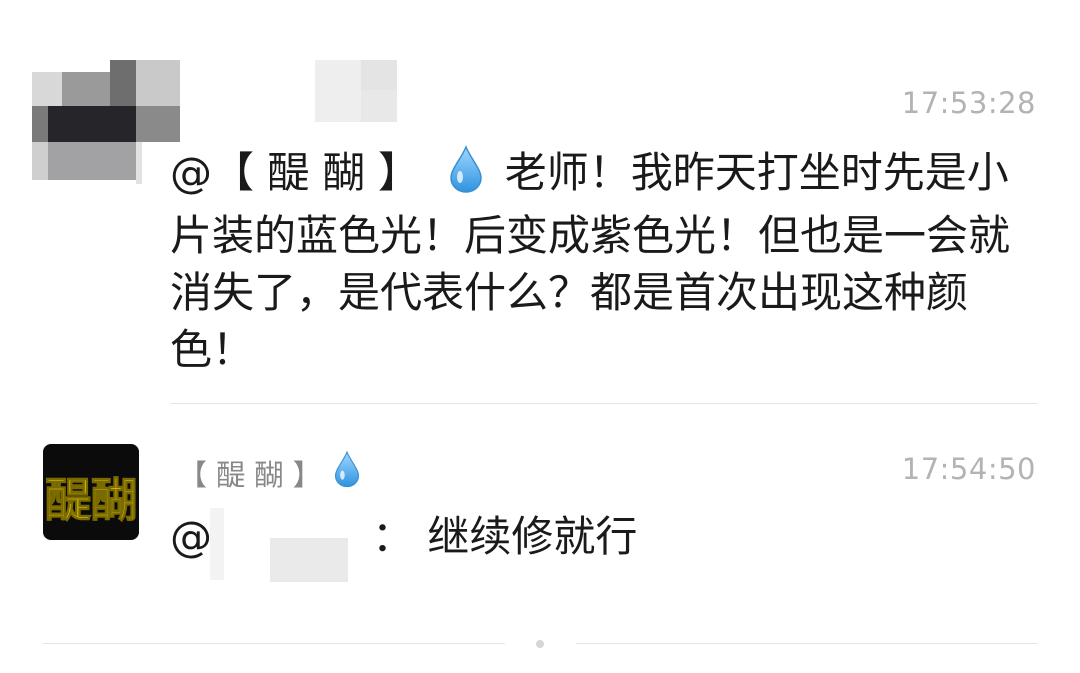  I want to click on sender-name: 【 醍 醐 】, so click(269, 472).